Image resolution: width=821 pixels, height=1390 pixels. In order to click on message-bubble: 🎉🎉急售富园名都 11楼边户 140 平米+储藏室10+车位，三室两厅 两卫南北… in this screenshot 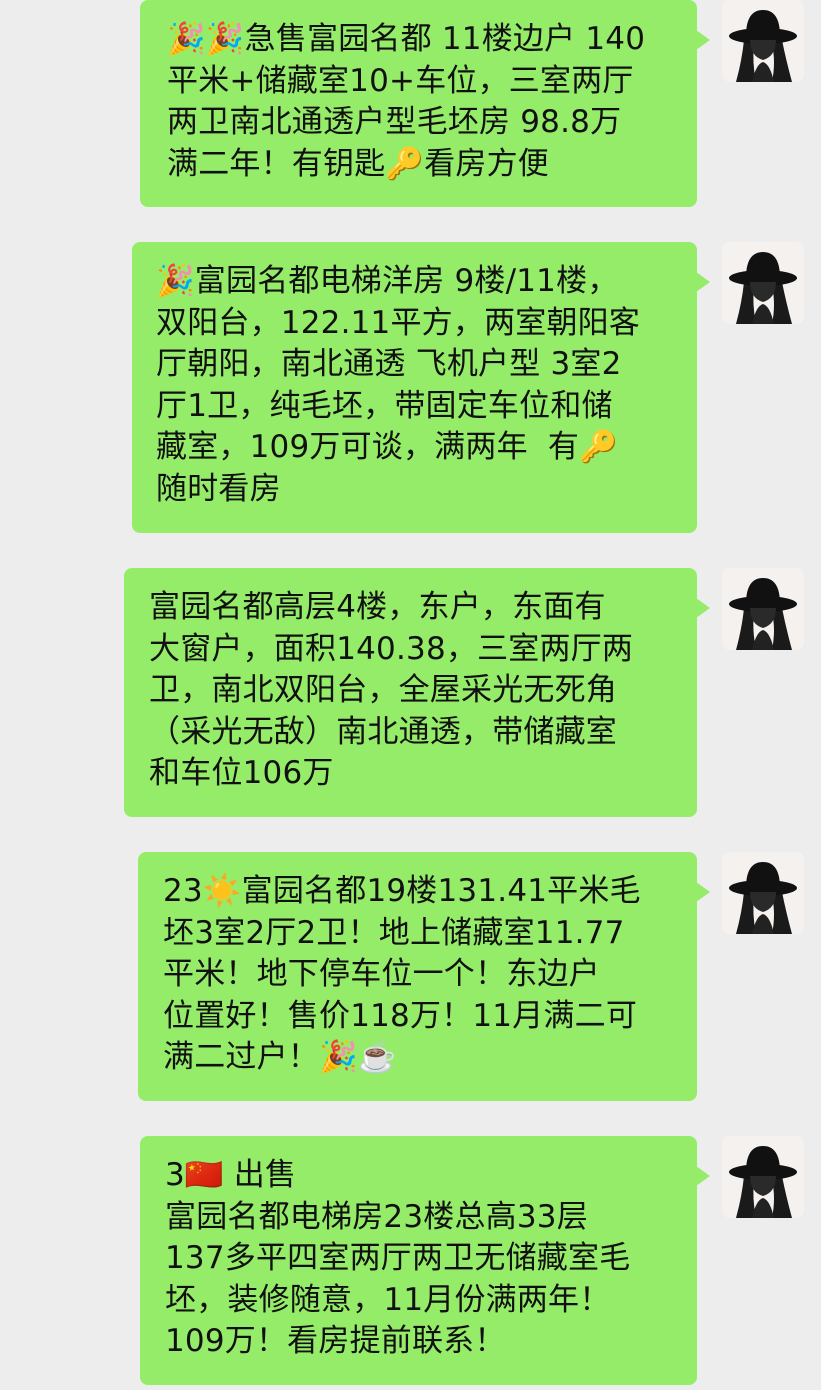, I will do `click(425, 103)`.